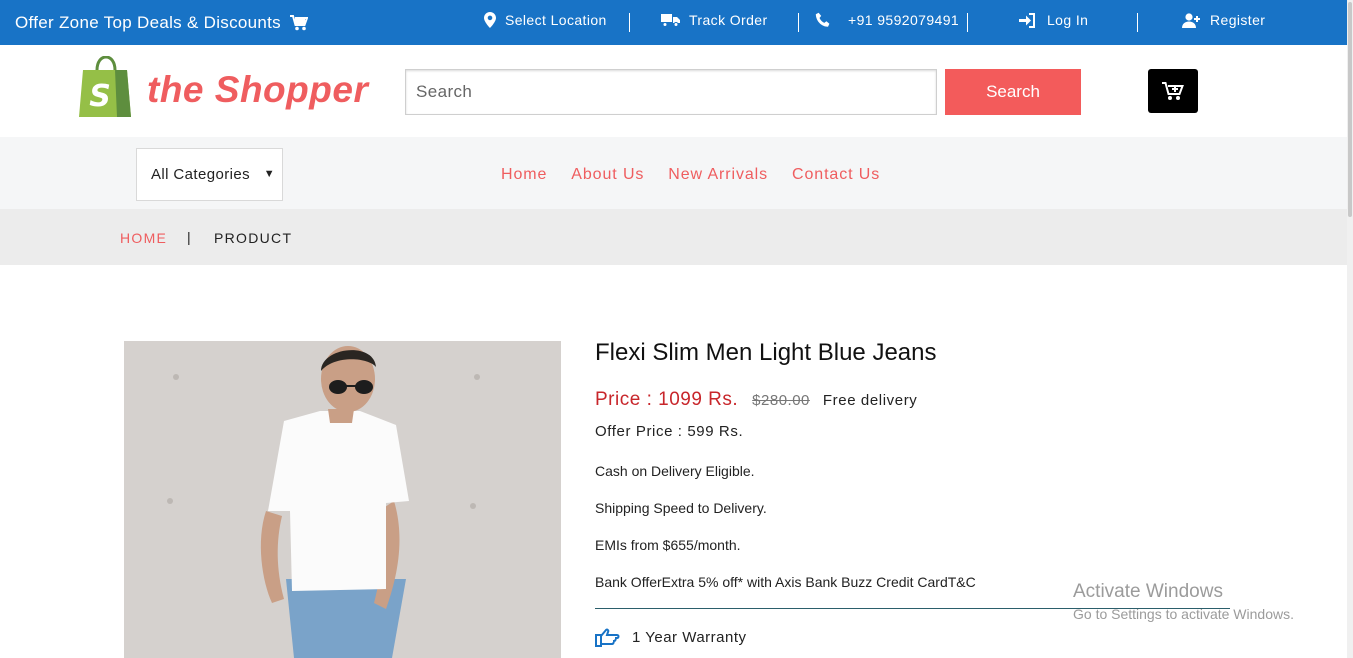  I want to click on search-input, so click(671, 92).